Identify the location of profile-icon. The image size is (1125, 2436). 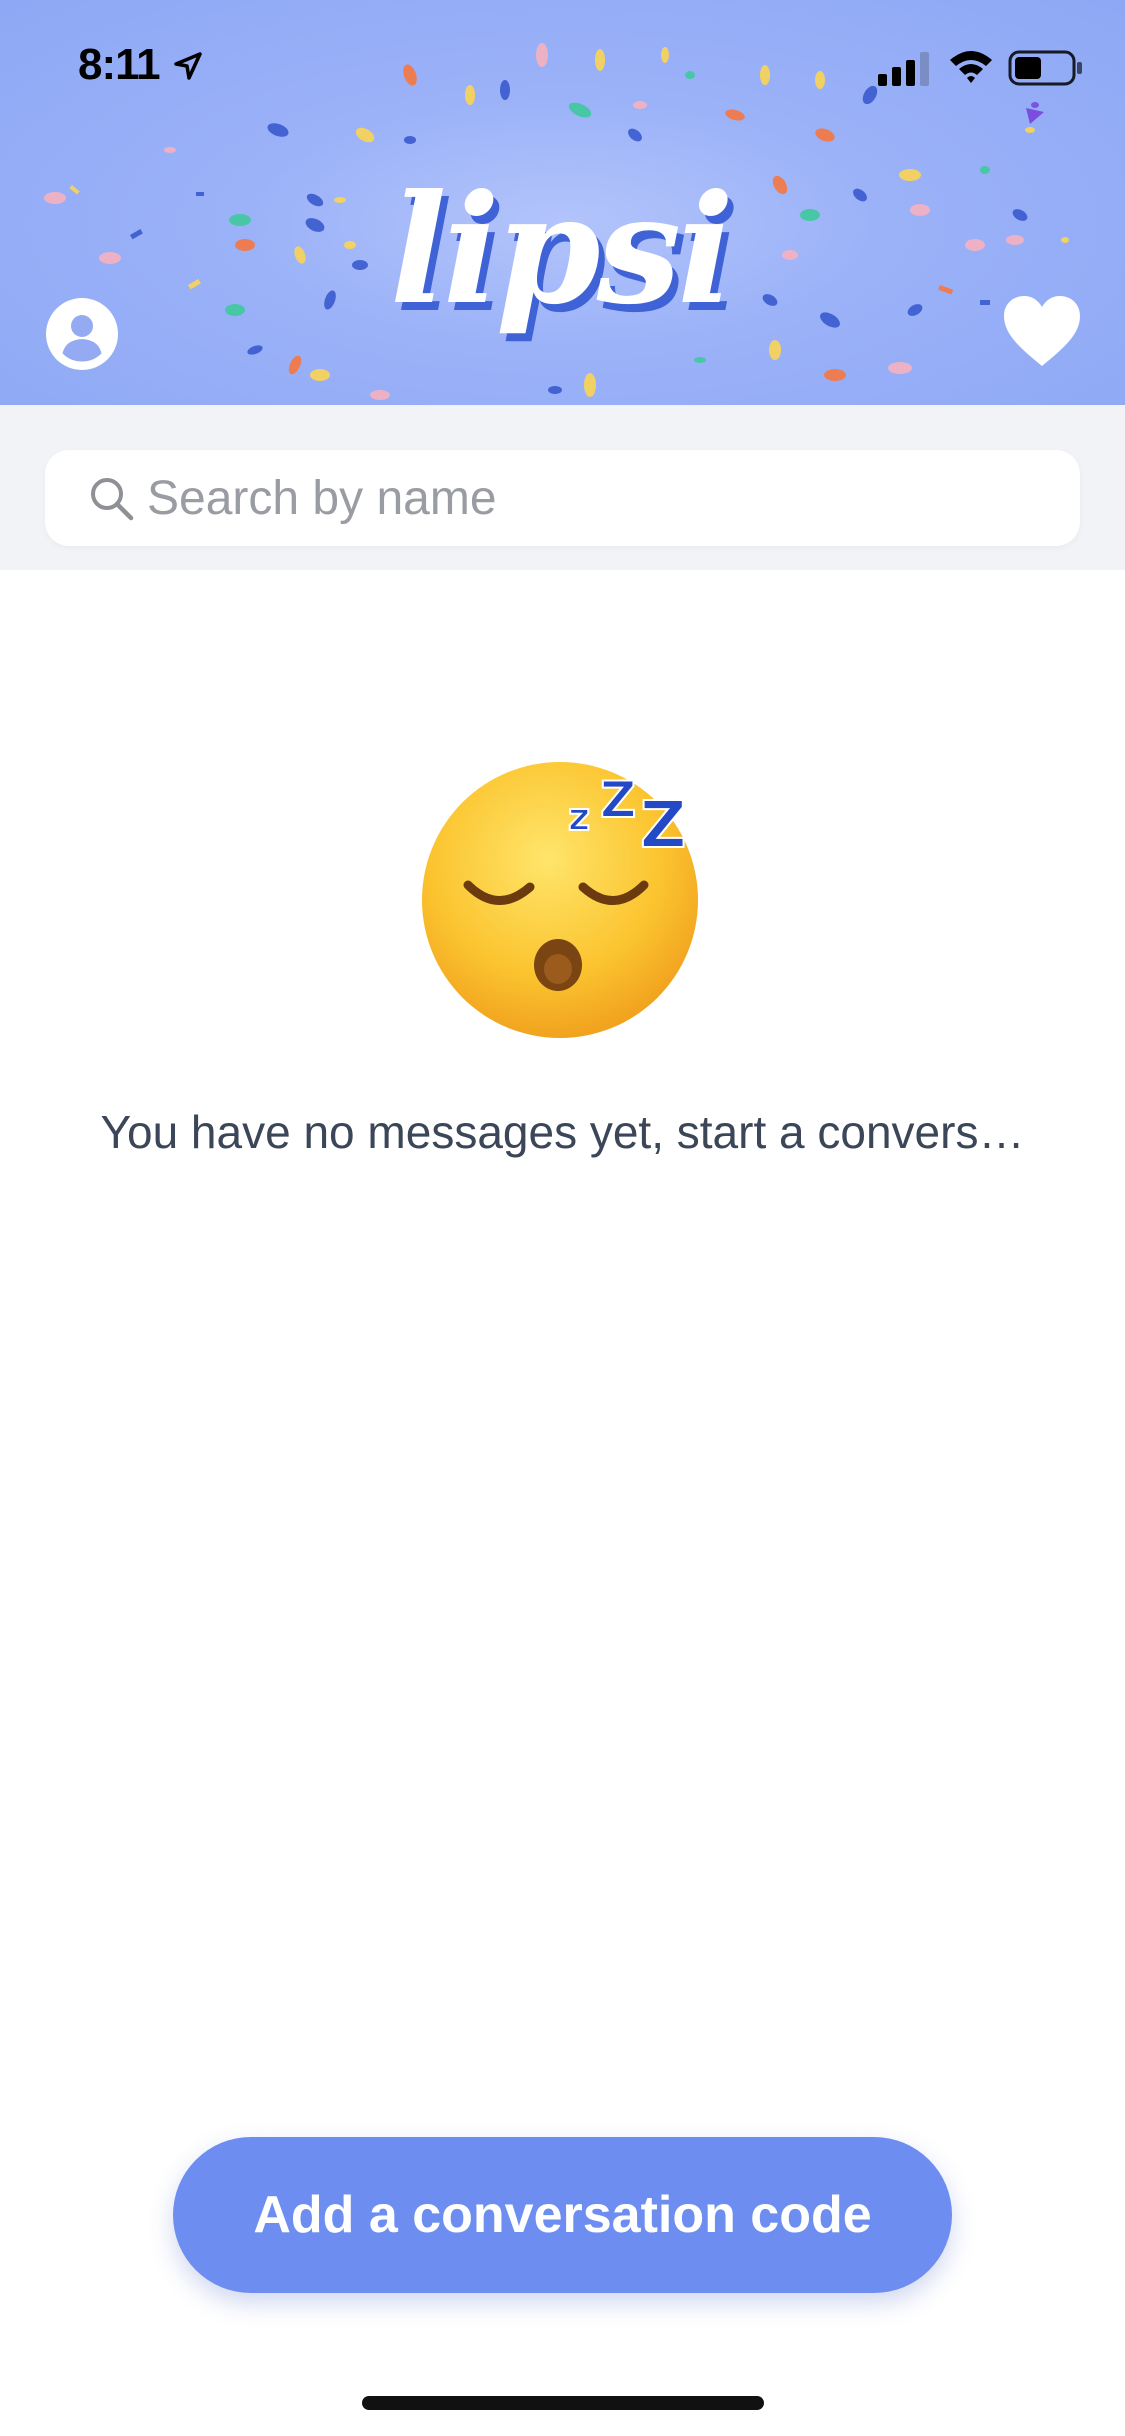
(82, 334).